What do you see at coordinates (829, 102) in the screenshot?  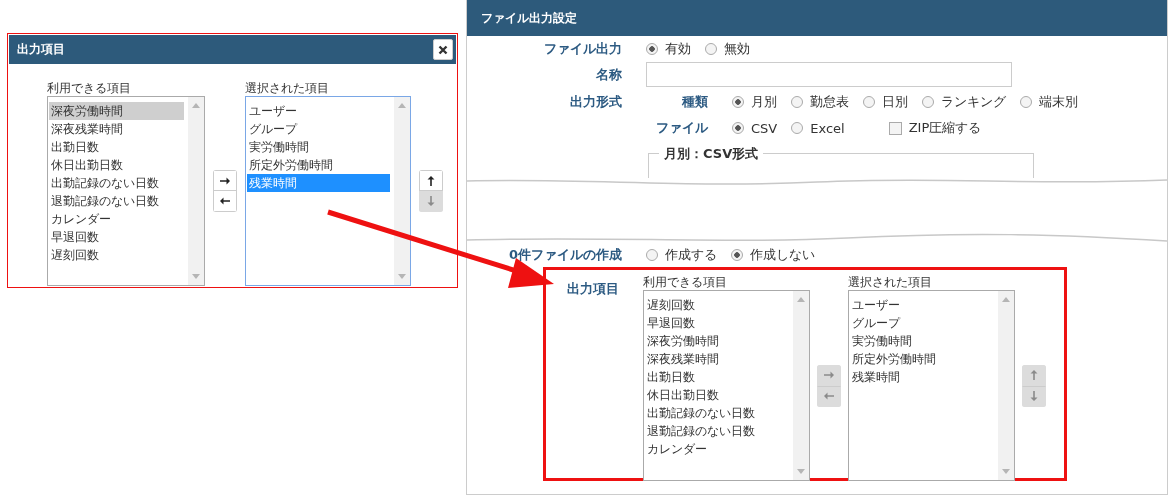 I see `radio-label: 勤怠表` at bounding box center [829, 102].